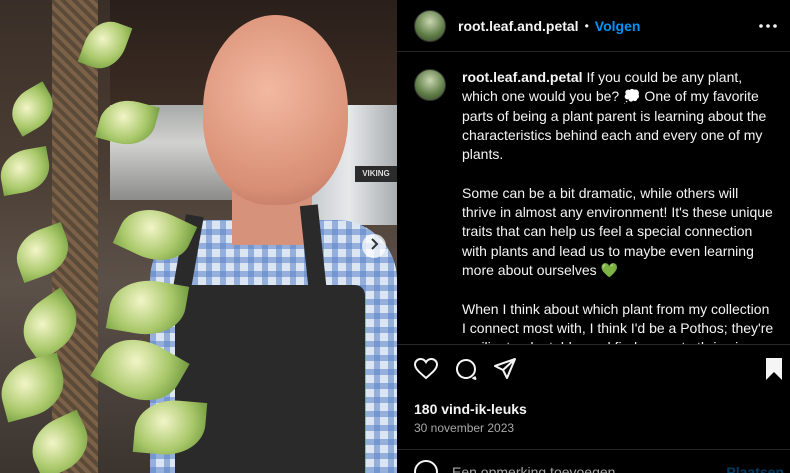 This screenshot has height=473, width=790. I want to click on send-icon, so click(505, 371).